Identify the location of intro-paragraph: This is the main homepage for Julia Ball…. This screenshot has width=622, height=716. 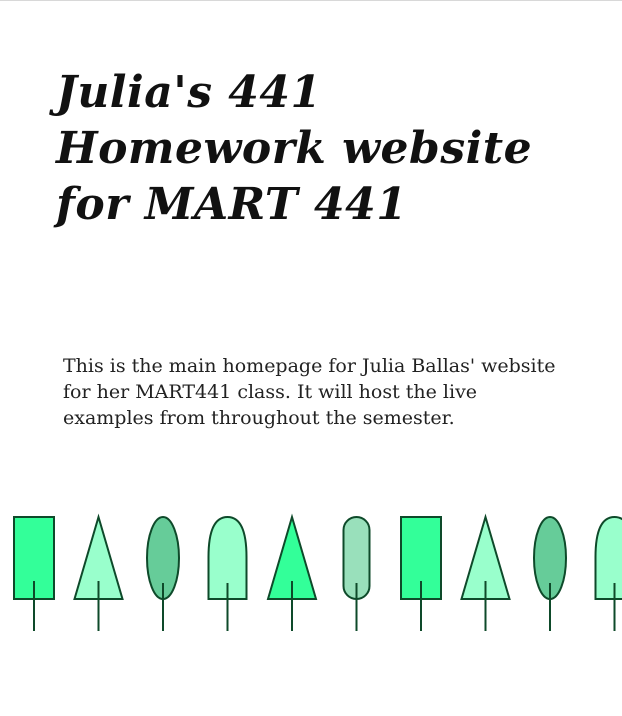
(309, 392).